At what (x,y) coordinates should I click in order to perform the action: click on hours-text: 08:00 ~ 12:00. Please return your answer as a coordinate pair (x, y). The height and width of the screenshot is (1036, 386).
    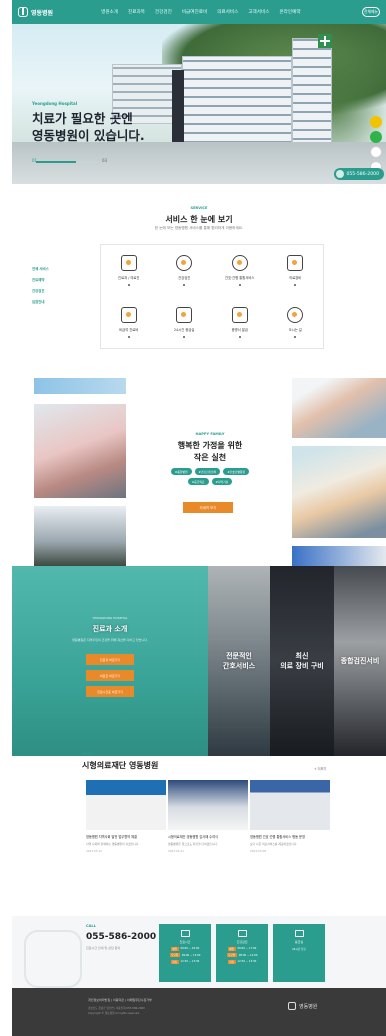
    Looking at the image, I should click on (248, 955).